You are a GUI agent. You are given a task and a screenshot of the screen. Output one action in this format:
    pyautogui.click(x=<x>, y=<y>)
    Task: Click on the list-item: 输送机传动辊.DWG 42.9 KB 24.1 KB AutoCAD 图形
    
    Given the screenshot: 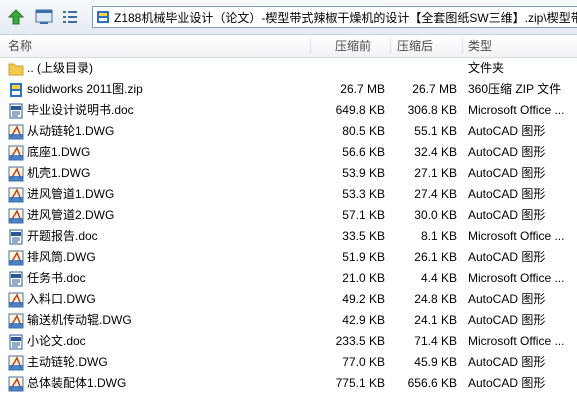 What is the action you would take?
    pyautogui.click(x=288, y=320)
    